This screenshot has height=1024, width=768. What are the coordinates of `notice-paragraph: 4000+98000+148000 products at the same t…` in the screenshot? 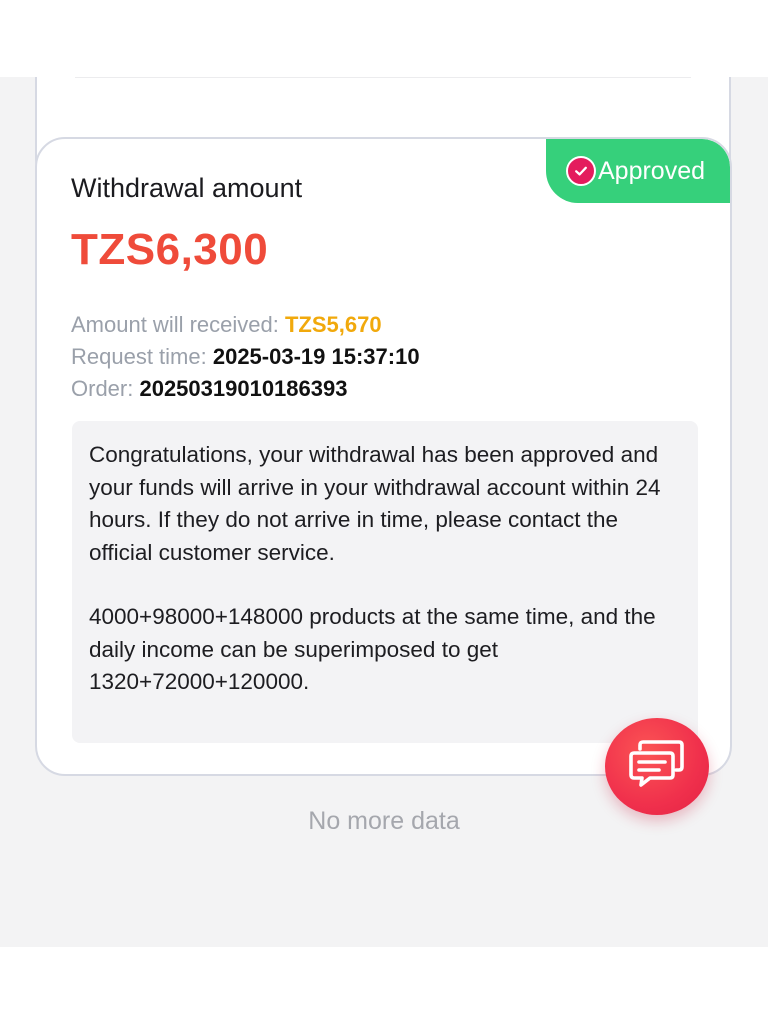 It's located at (372, 649).